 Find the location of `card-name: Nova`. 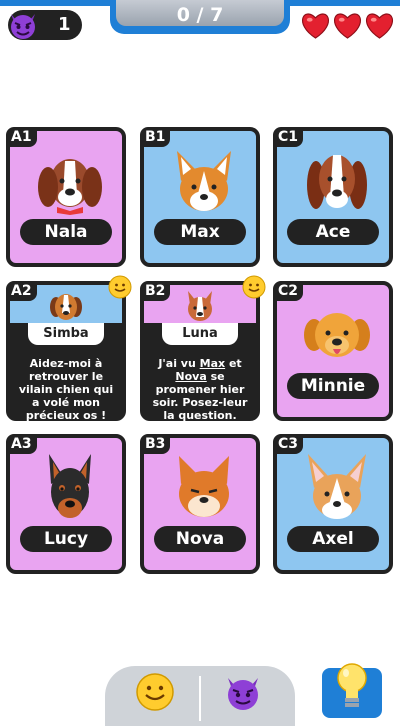

card-name: Nova is located at coordinates (200, 539).